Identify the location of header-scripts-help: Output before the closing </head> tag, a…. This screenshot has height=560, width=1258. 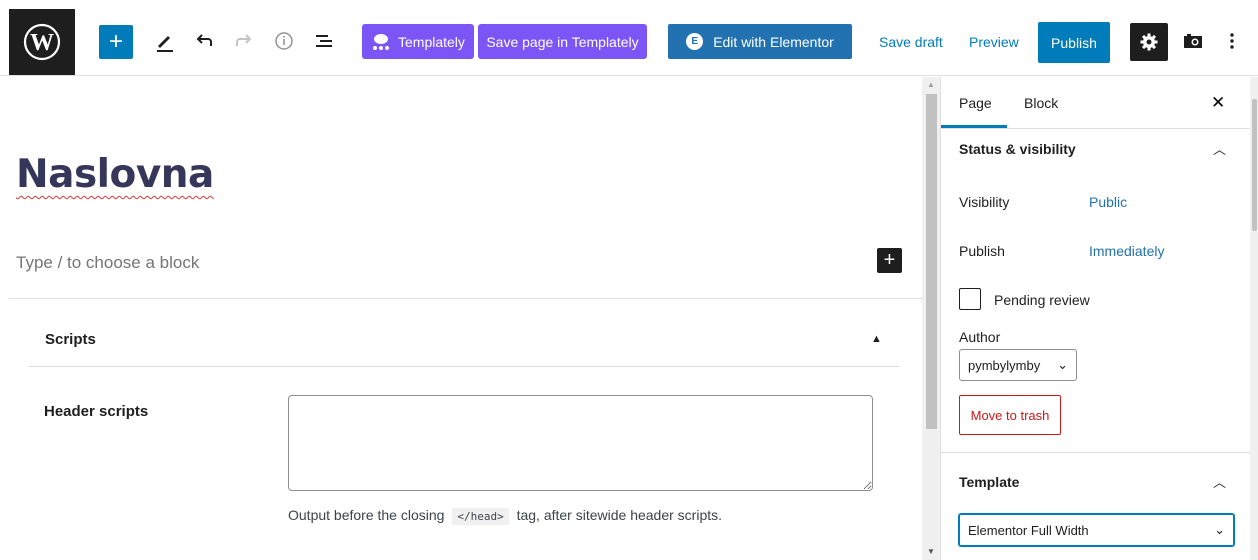
(505, 516).